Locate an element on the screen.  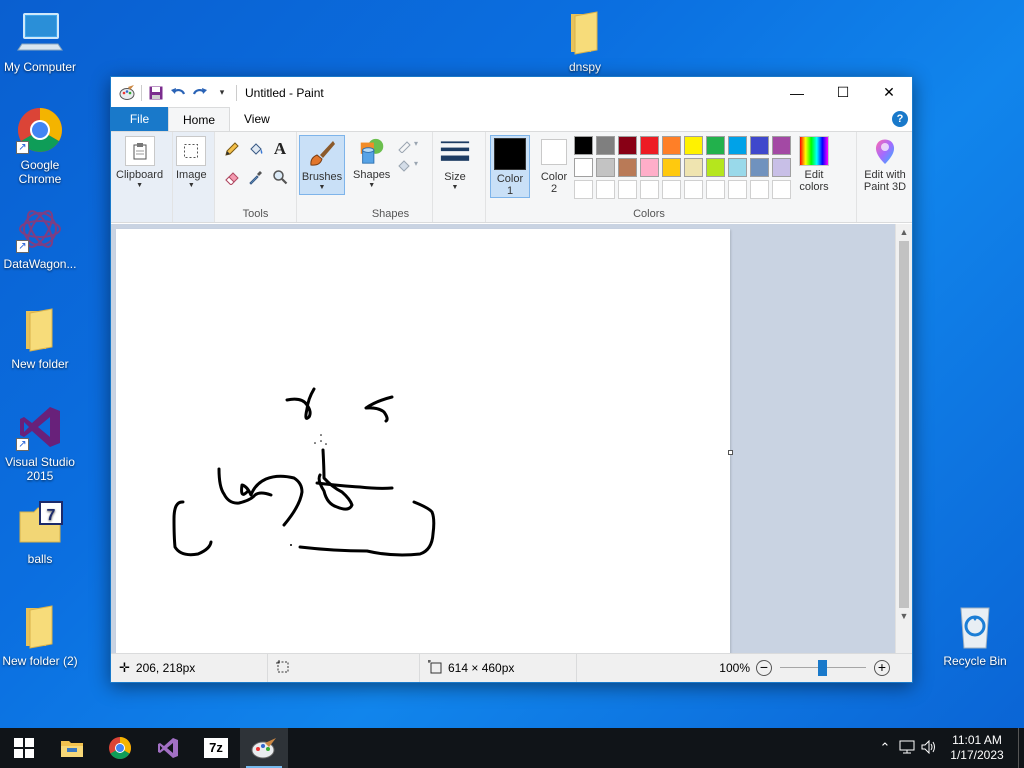
desktop-icon-balls: 7 balls is located at coordinates (40, 533).